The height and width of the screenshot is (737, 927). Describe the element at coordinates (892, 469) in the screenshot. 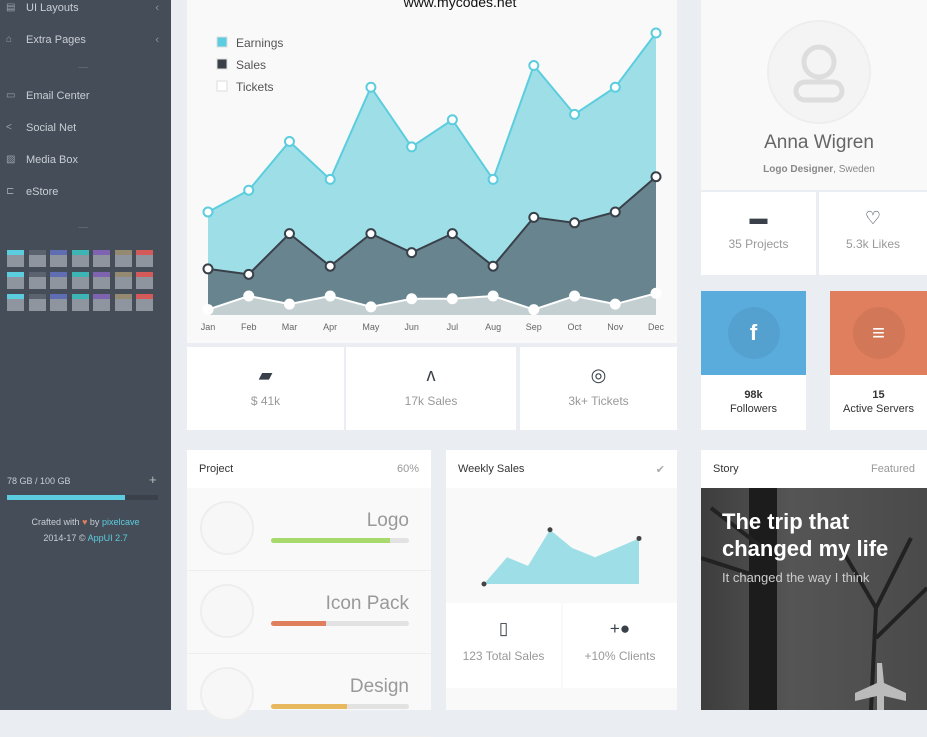

I see `story-badge: Featured` at that location.